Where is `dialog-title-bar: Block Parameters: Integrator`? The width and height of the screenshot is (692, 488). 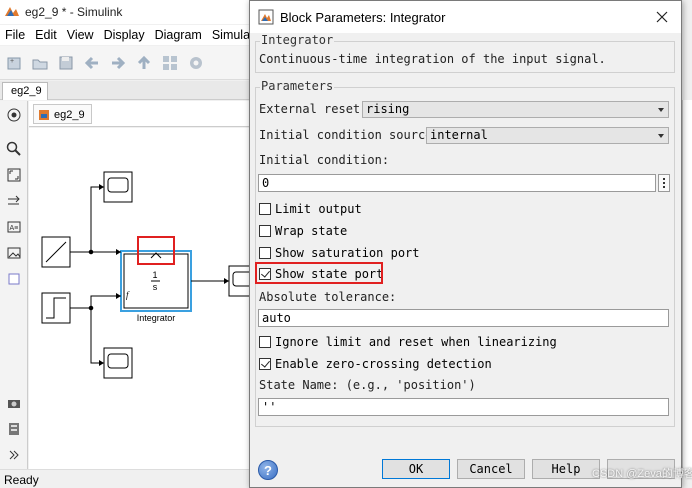
dialog-title-bar: Block Parameters: Integrator is located at coordinates (465, 17).